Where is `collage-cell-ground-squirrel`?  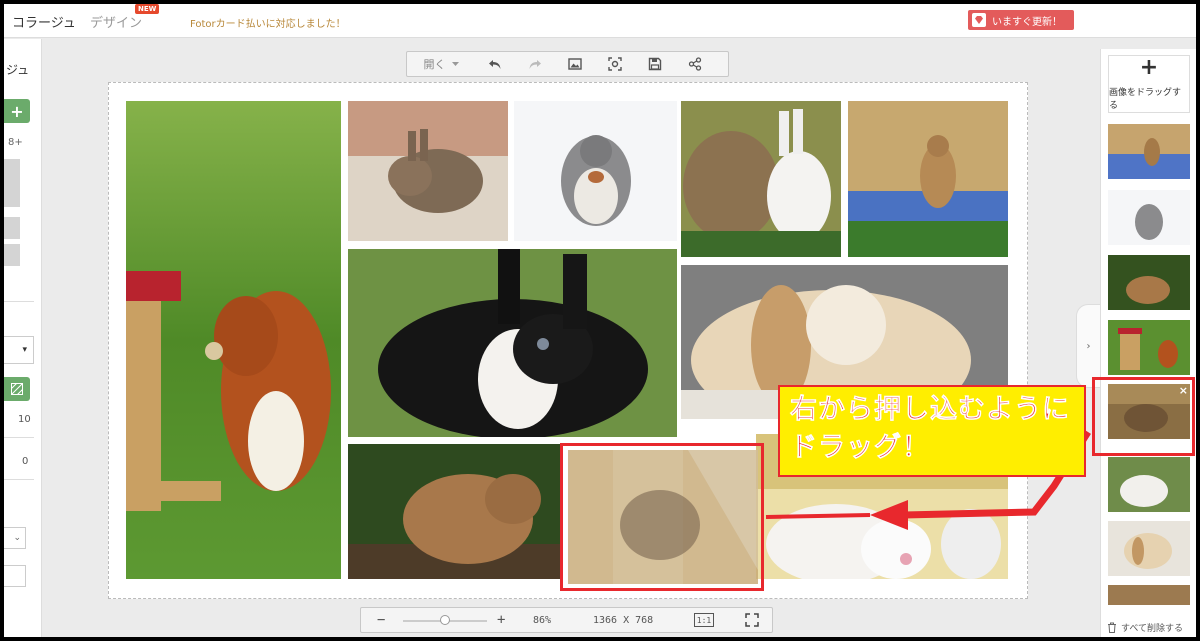
collage-cell-ground-squirrel is located at coordinates (455, 511).